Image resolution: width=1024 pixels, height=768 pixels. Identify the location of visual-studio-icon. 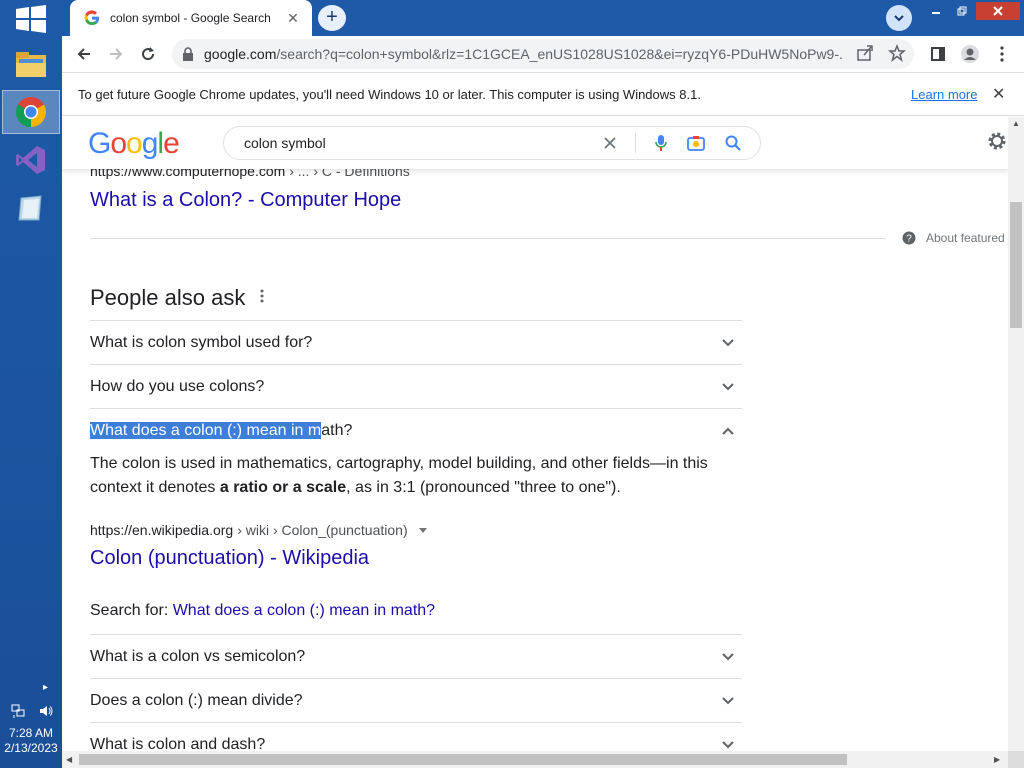
(30, 160).